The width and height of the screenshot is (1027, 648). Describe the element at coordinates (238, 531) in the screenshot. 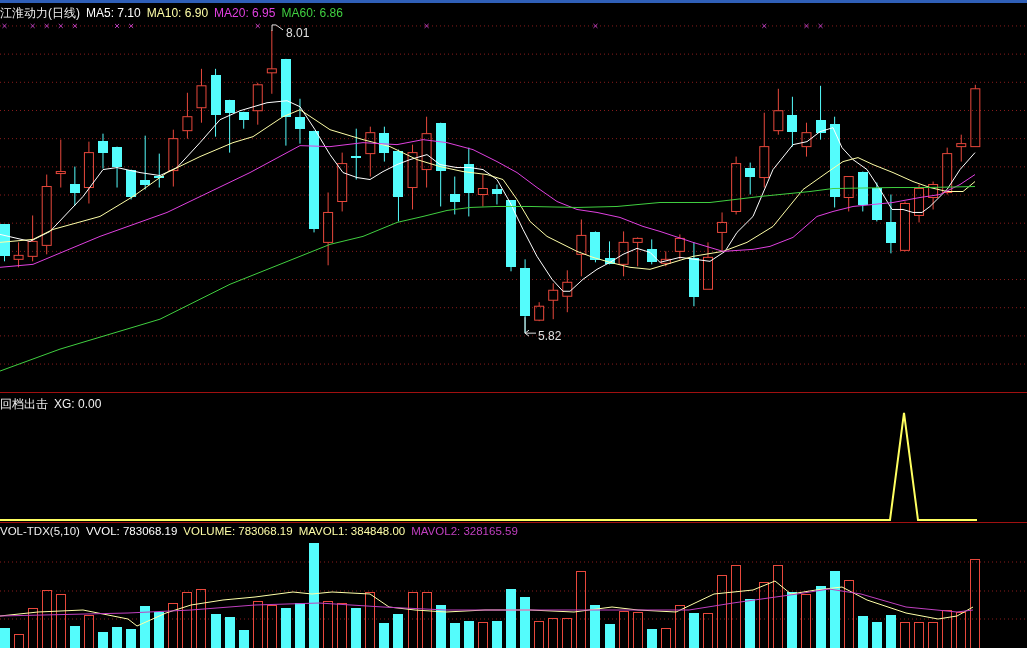

I see `indicator-reading: VOLUME: 783068.19` at that location.